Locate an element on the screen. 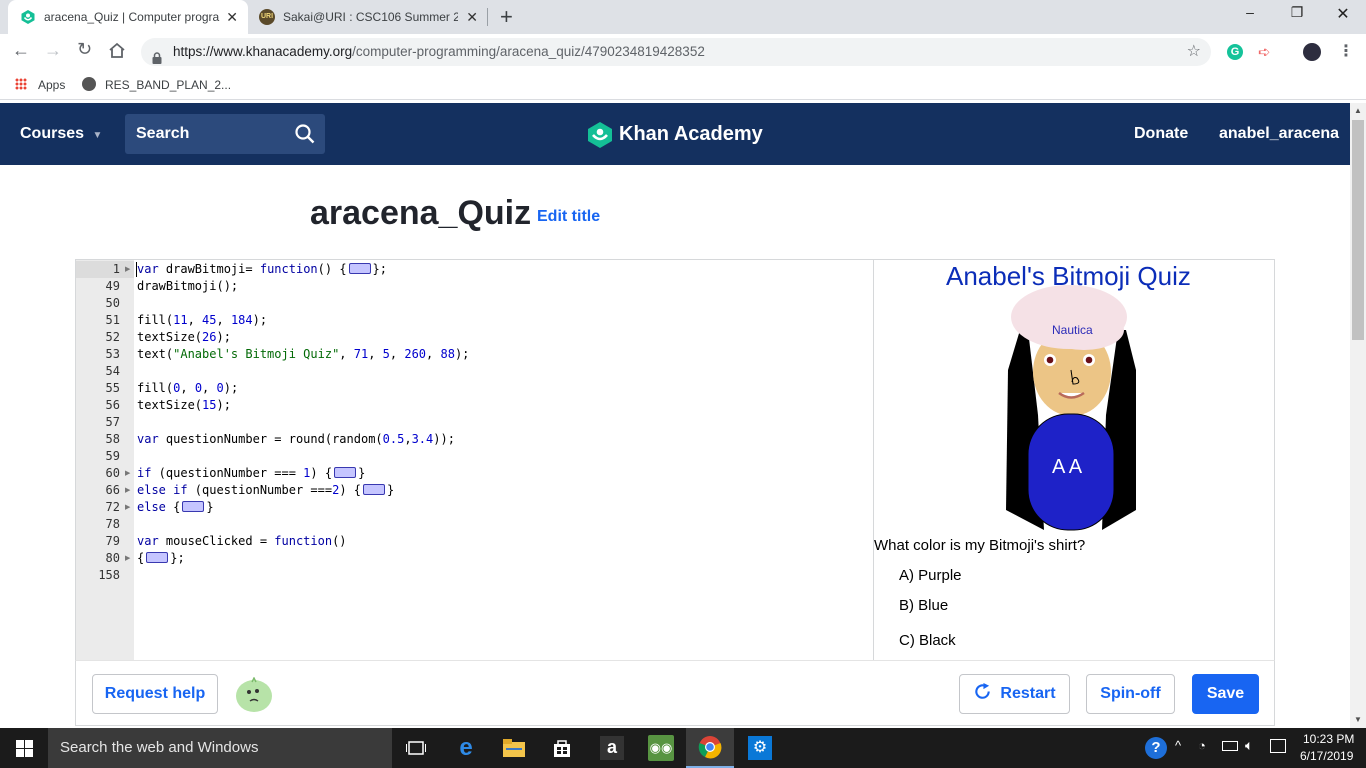 The width and height of the screenshot is (1366, 768). scroll-down-icon: ▼ is located at coordinates (1358, 719).